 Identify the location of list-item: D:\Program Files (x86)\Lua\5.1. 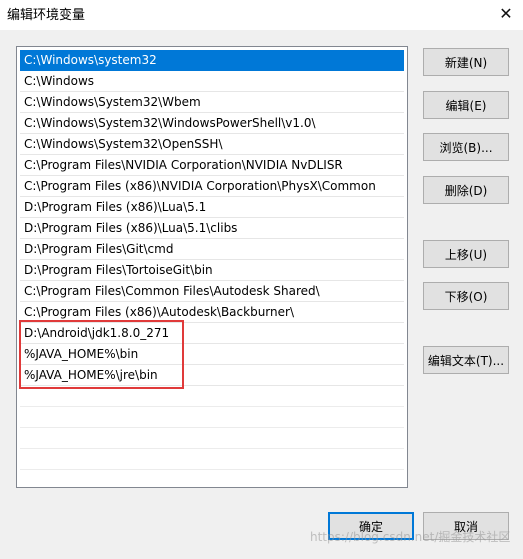
(212, 207).